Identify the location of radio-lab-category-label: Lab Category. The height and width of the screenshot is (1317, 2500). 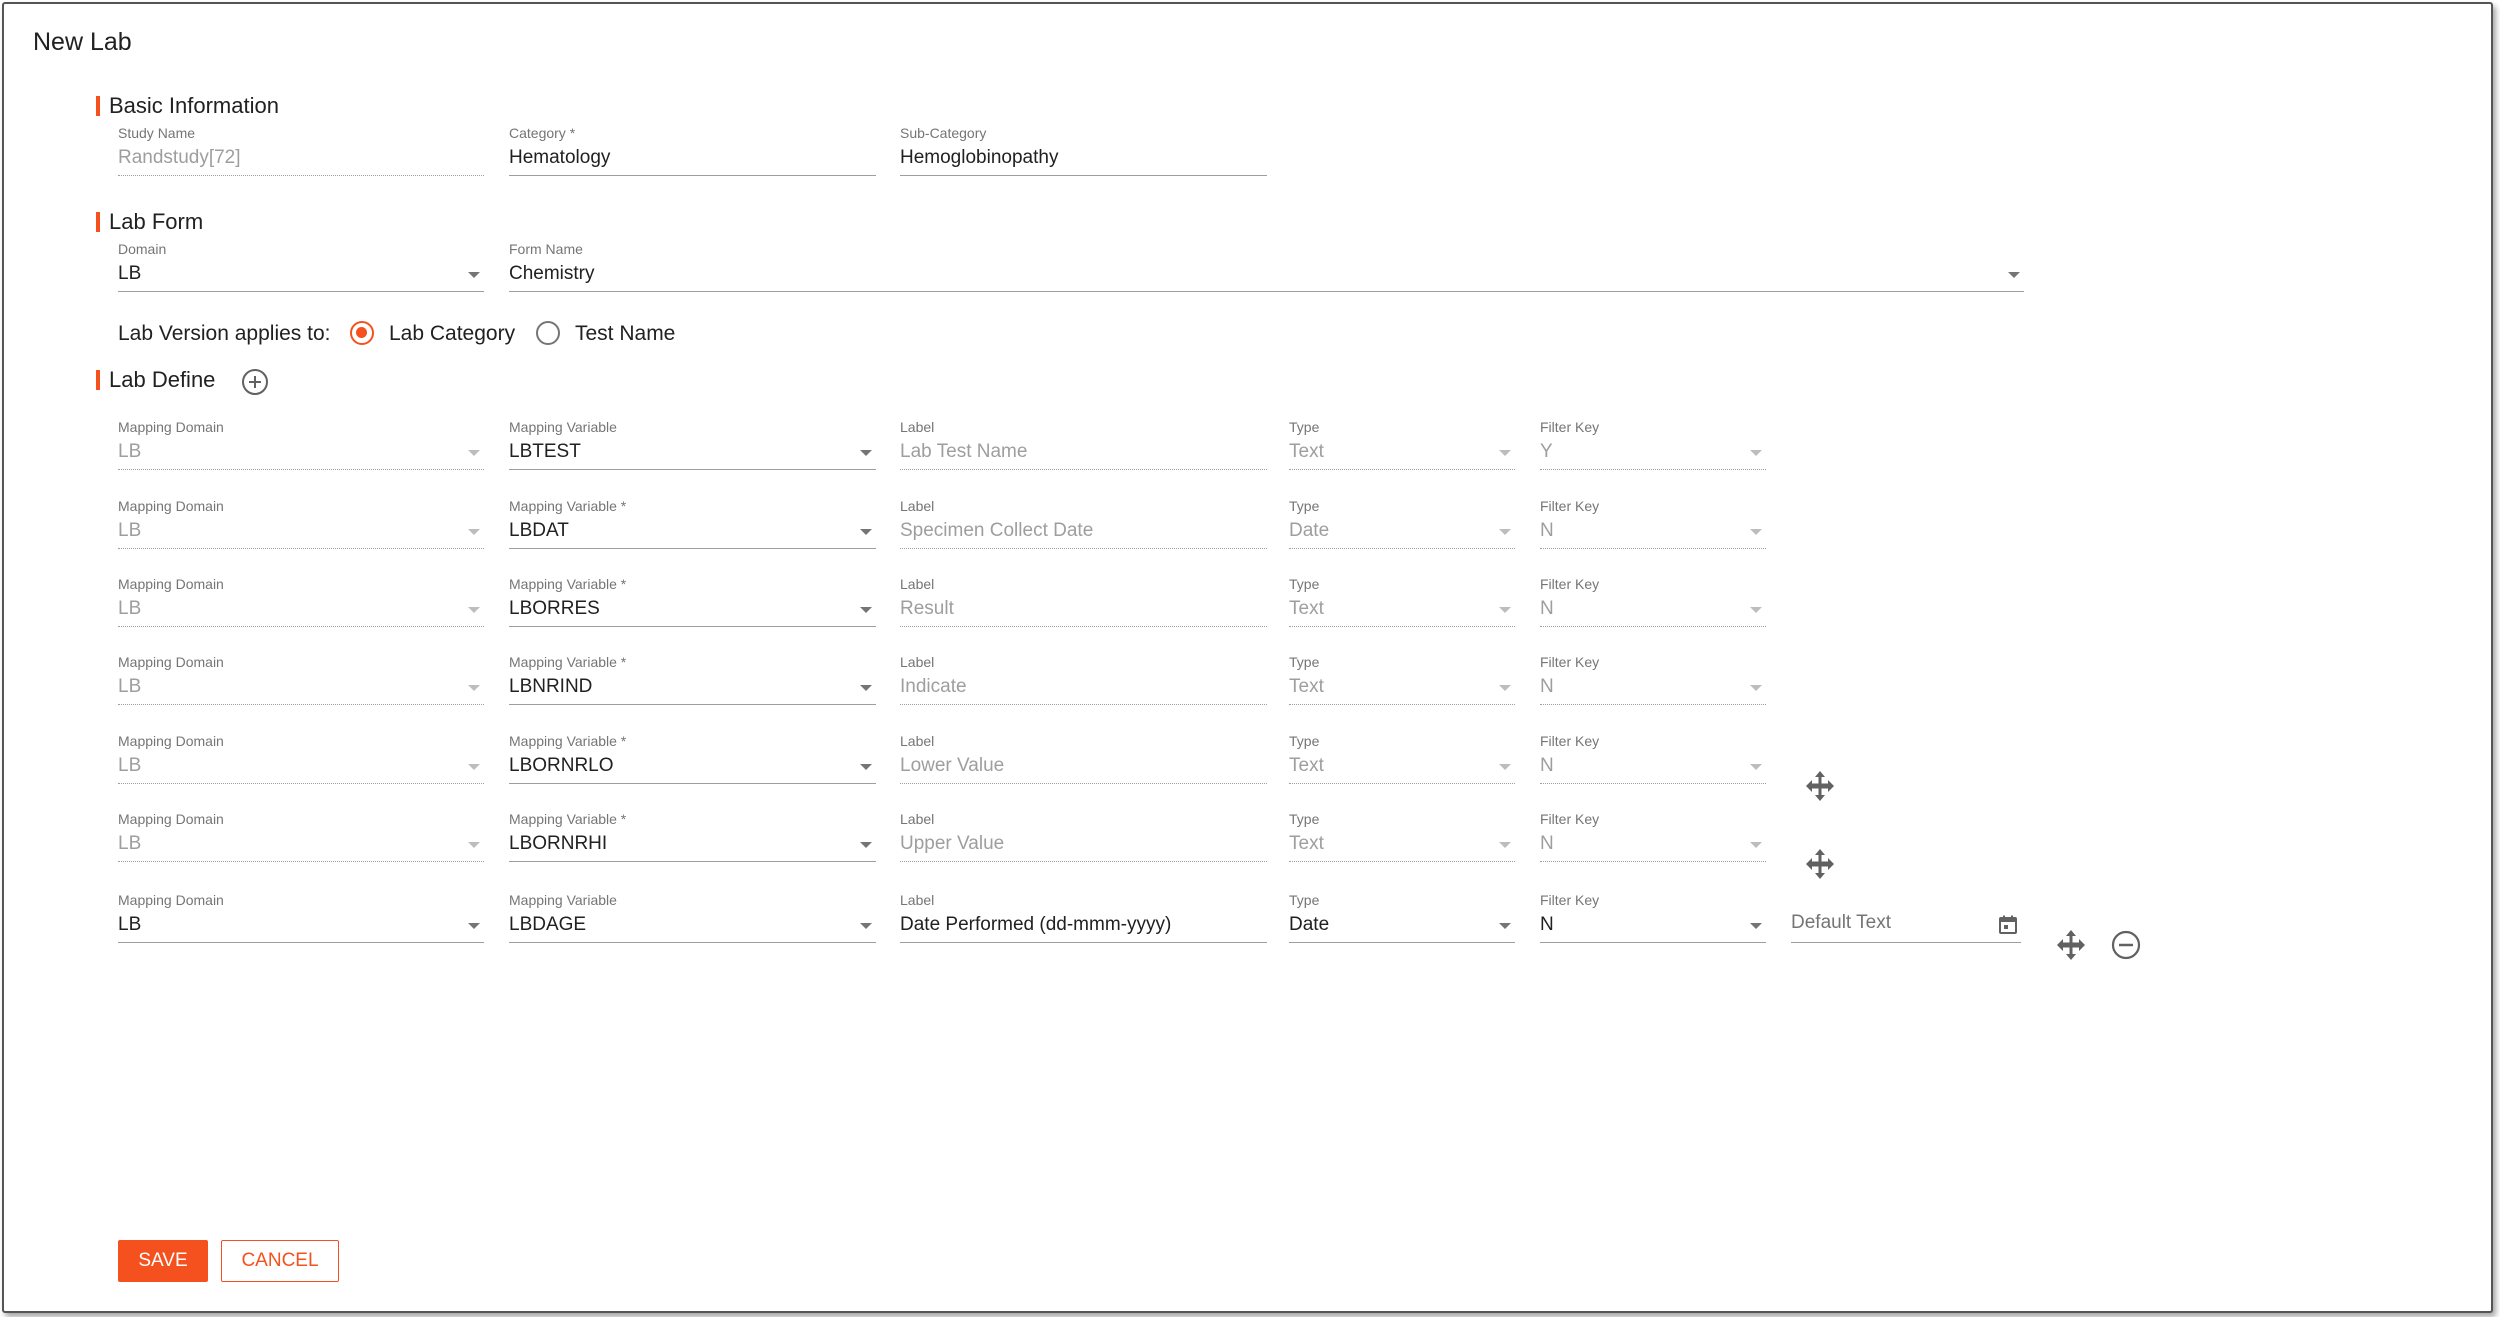
(452, 334).